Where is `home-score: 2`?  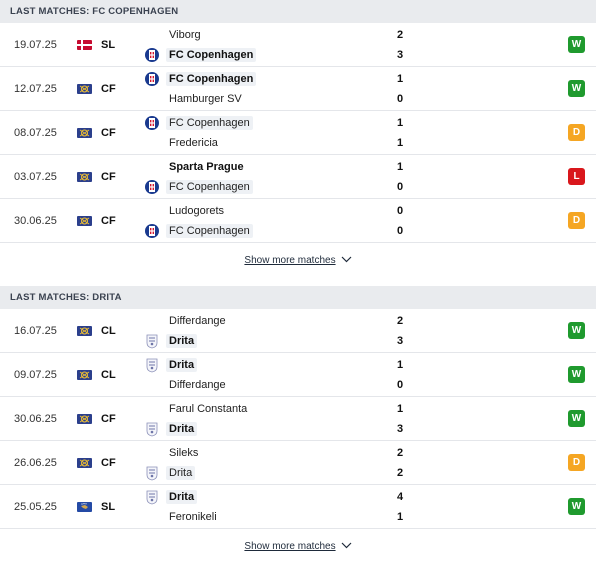
home-score: 2 is located at coordinates (400, 453).